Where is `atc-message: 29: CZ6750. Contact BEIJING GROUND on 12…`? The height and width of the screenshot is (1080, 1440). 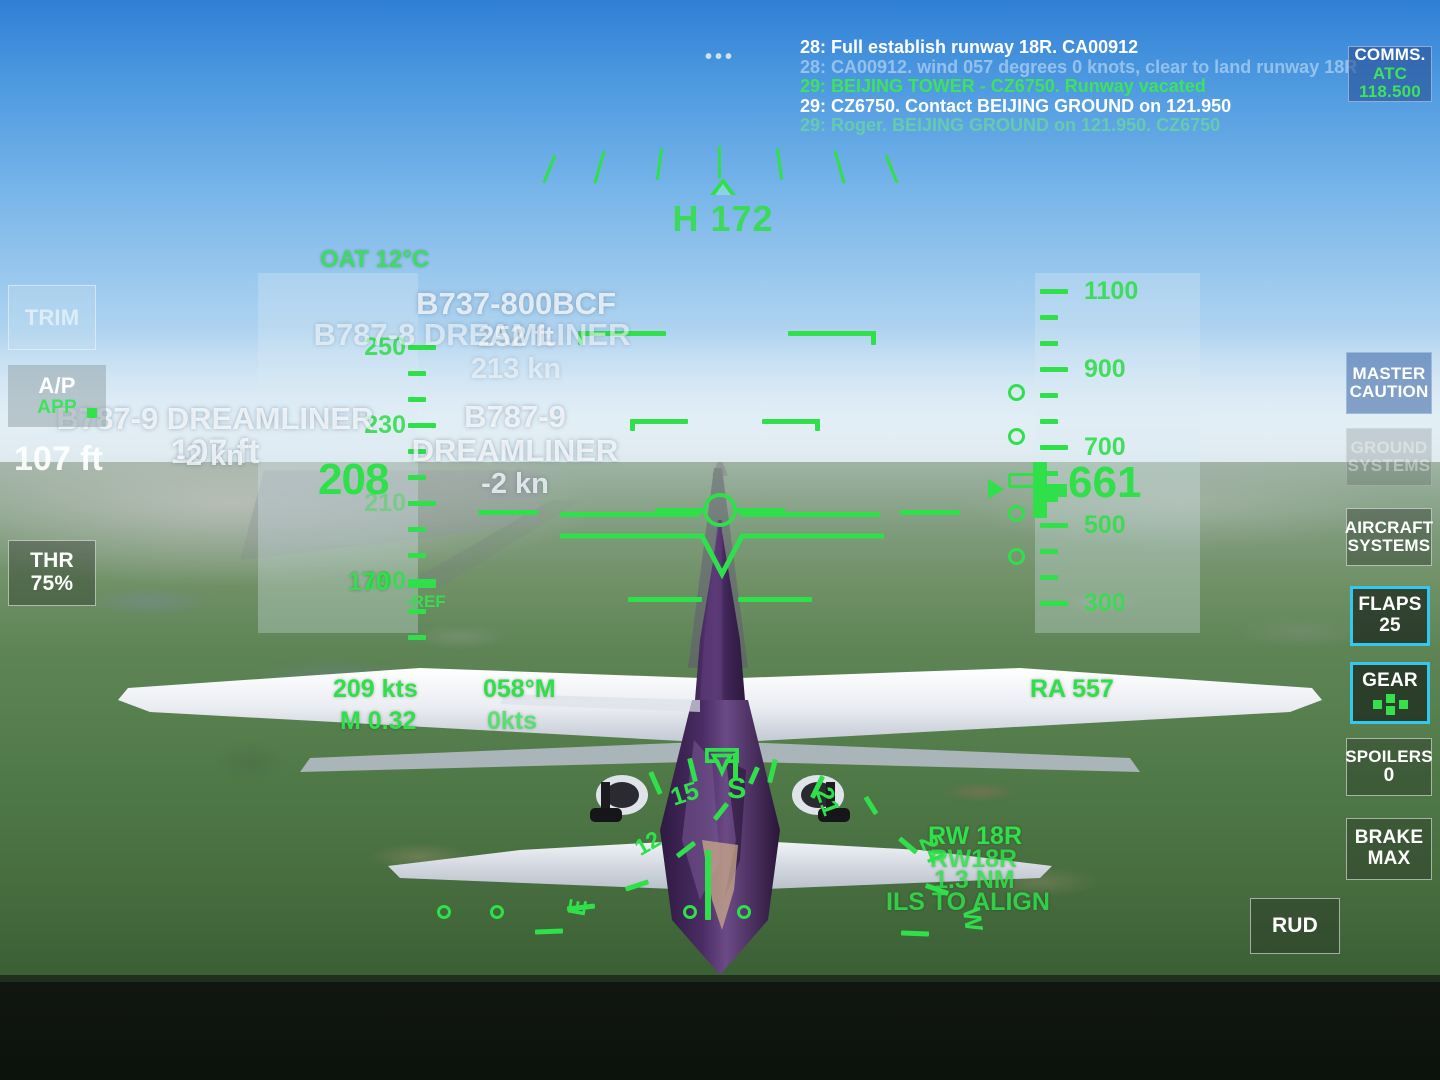
atc-message: 29: CZ6750. Contact BEIJING GROUND on 12… is located at coordinates (1016, 105).